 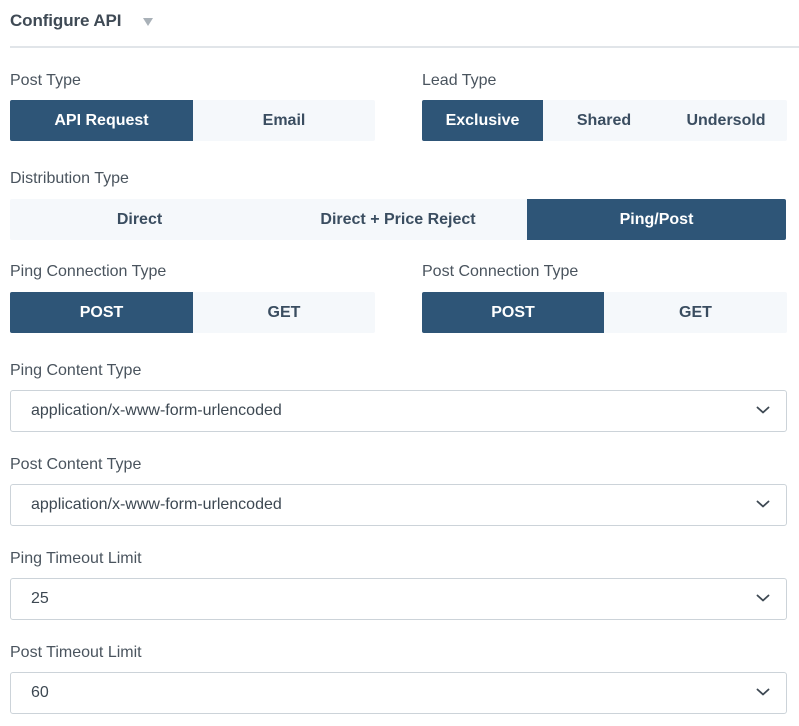 What do you see at coordinates (101, 312) in the screenshot?
I see `ping-connection-post-button: POST` at bounding box center [101, 312].